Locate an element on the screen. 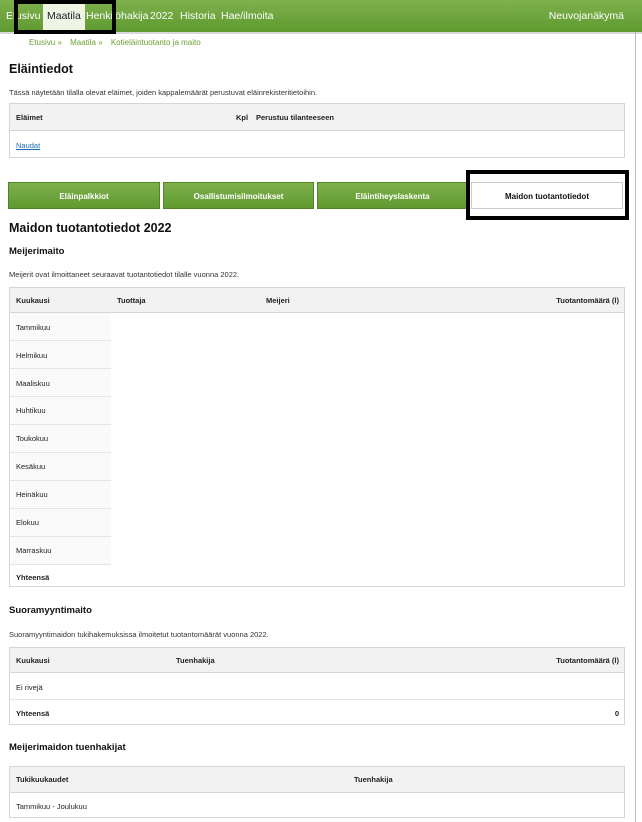 This screenshot has height=822, width=642. tab-elainpalkkiot: Eläinpalkkiot is located at coordinates (84, 195).